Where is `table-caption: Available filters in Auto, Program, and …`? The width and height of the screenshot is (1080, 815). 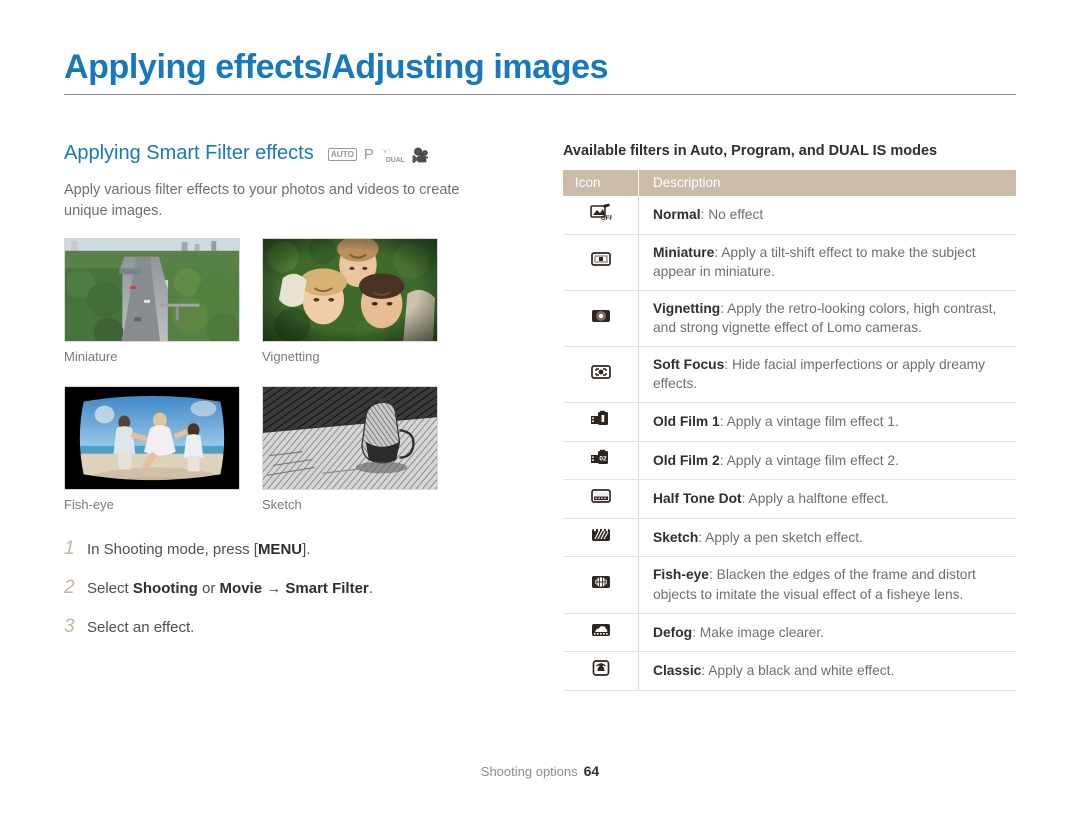
table-caption: Available filters in Auto, Program, and … is located at coordinates (750, 151).